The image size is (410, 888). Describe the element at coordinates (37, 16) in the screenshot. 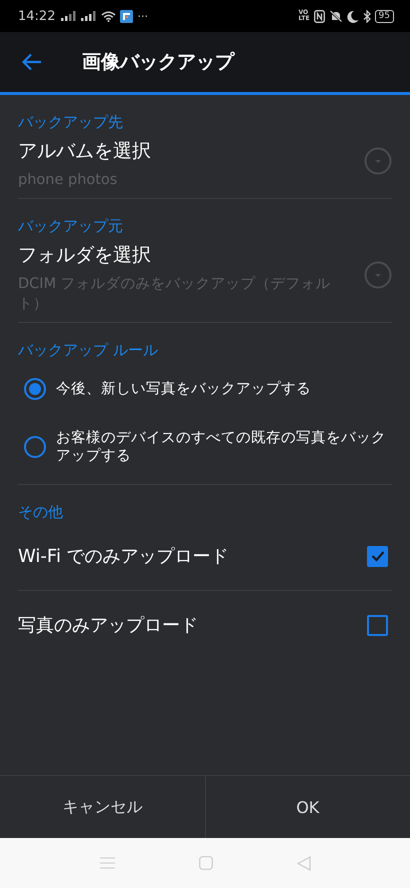

I see `status-time: 14:22` at that location.